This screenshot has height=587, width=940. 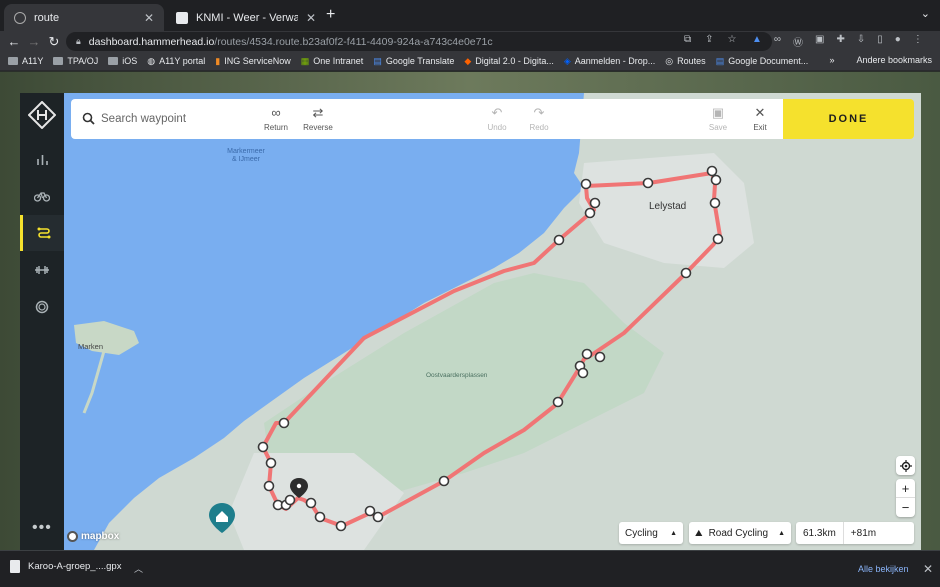 I want to click on tab-search-icon: ⌄, so click(x=925, y=13).